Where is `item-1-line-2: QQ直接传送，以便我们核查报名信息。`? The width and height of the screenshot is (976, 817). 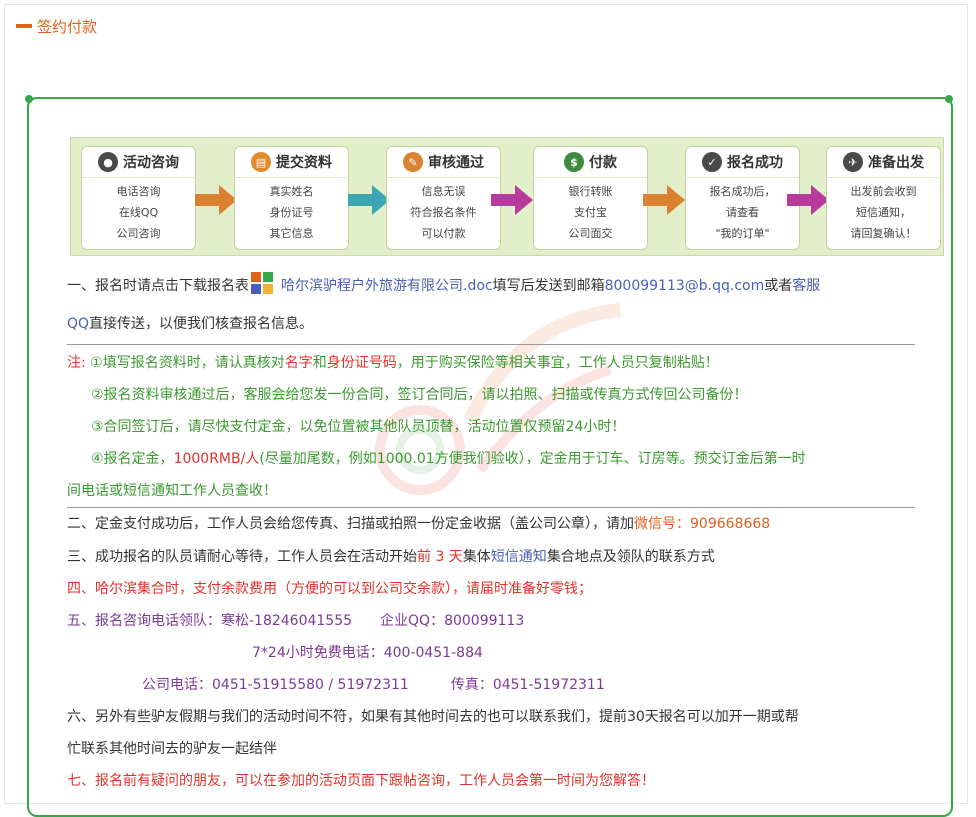 item-1-line-2: QQ直接传送，以便我们核查报名信息。 is located at coordinates (190, 324).